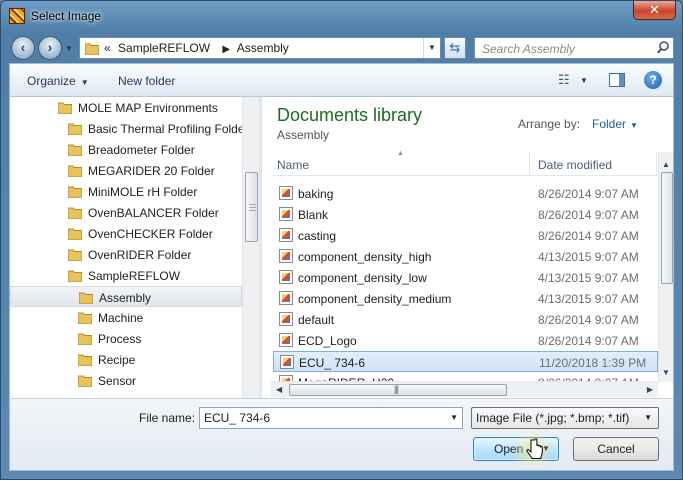 The image size is (683, 480). I want to click on tree-item-label: Sensor, so click(117, 381).